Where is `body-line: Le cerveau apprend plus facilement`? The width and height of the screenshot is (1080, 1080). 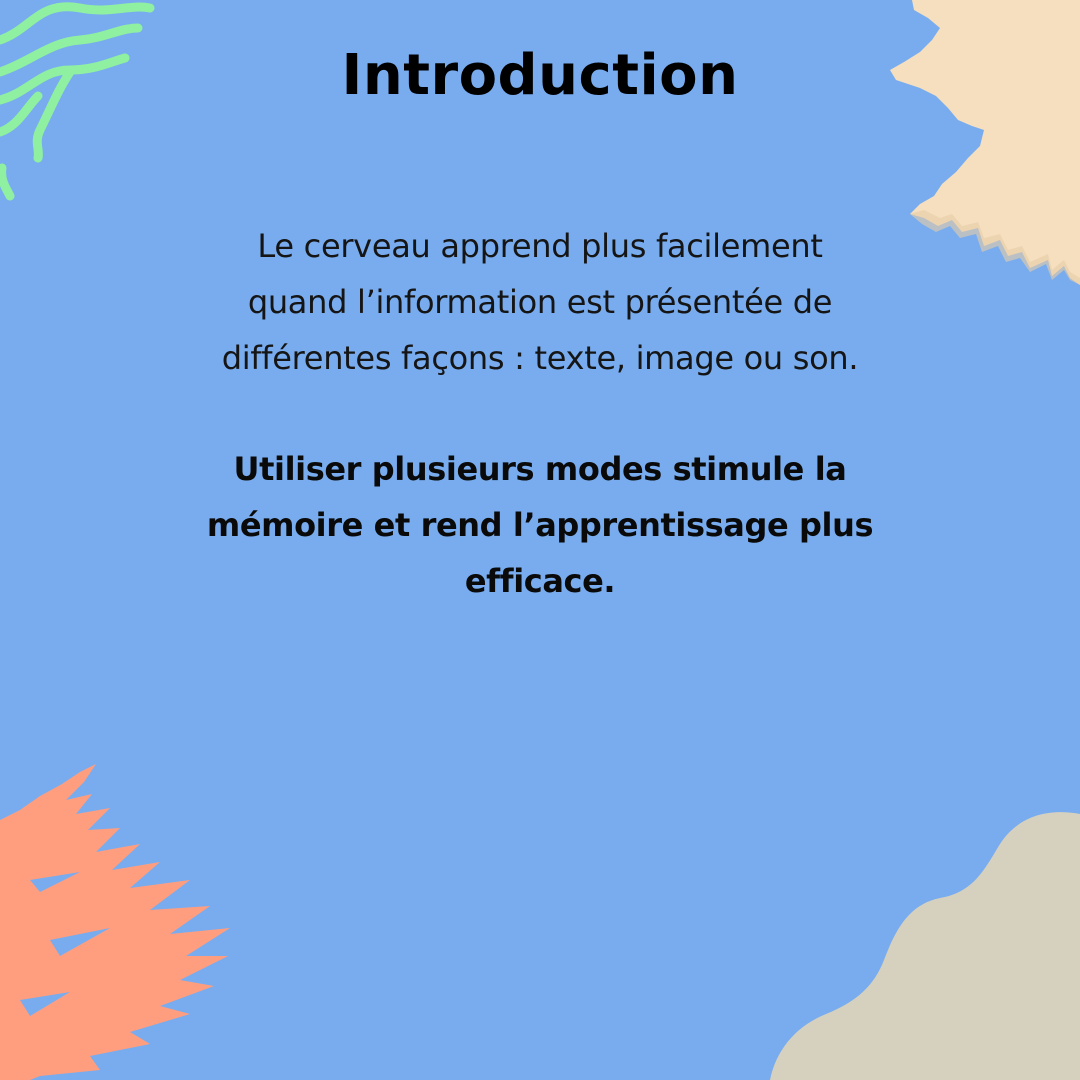 body-line: Le cerveau apprend plus facilement is located at coordinates (540, 246).